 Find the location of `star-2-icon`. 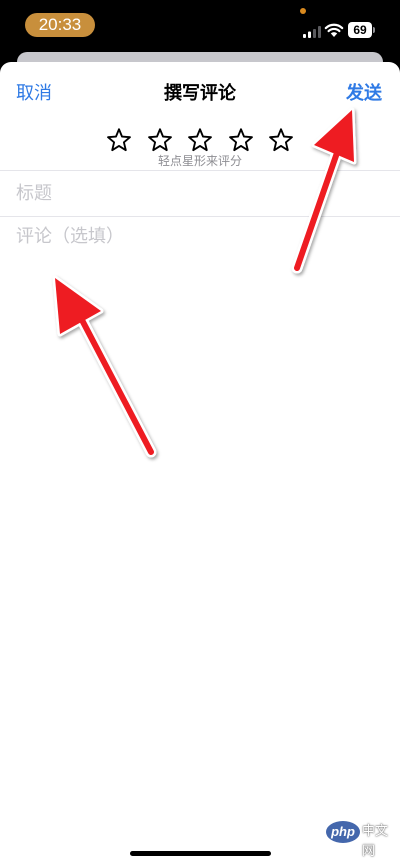

star-2-icon is located at coordinates (160, 140).